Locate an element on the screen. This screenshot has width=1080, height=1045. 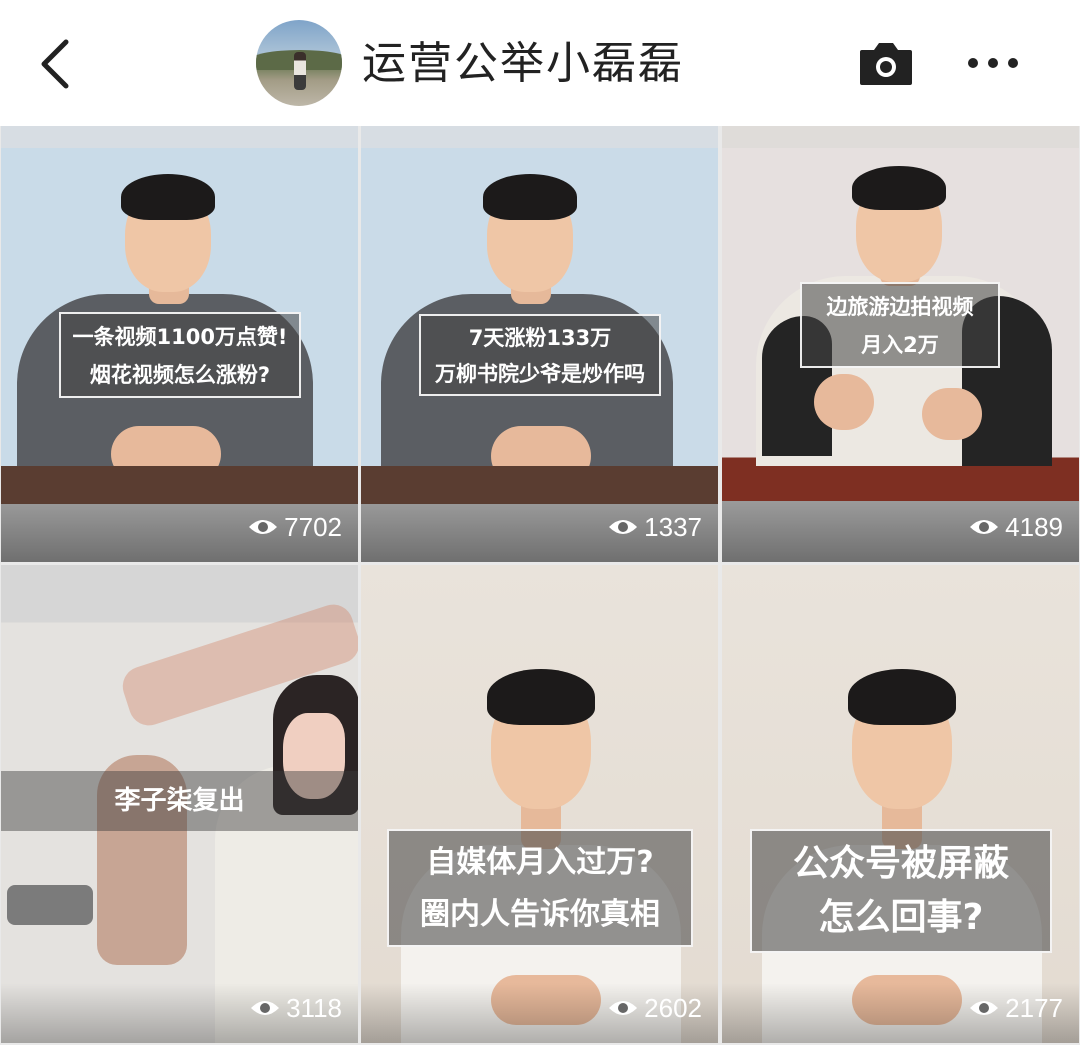
view-count-value: 4189 is located at coordinates (1034, 526).